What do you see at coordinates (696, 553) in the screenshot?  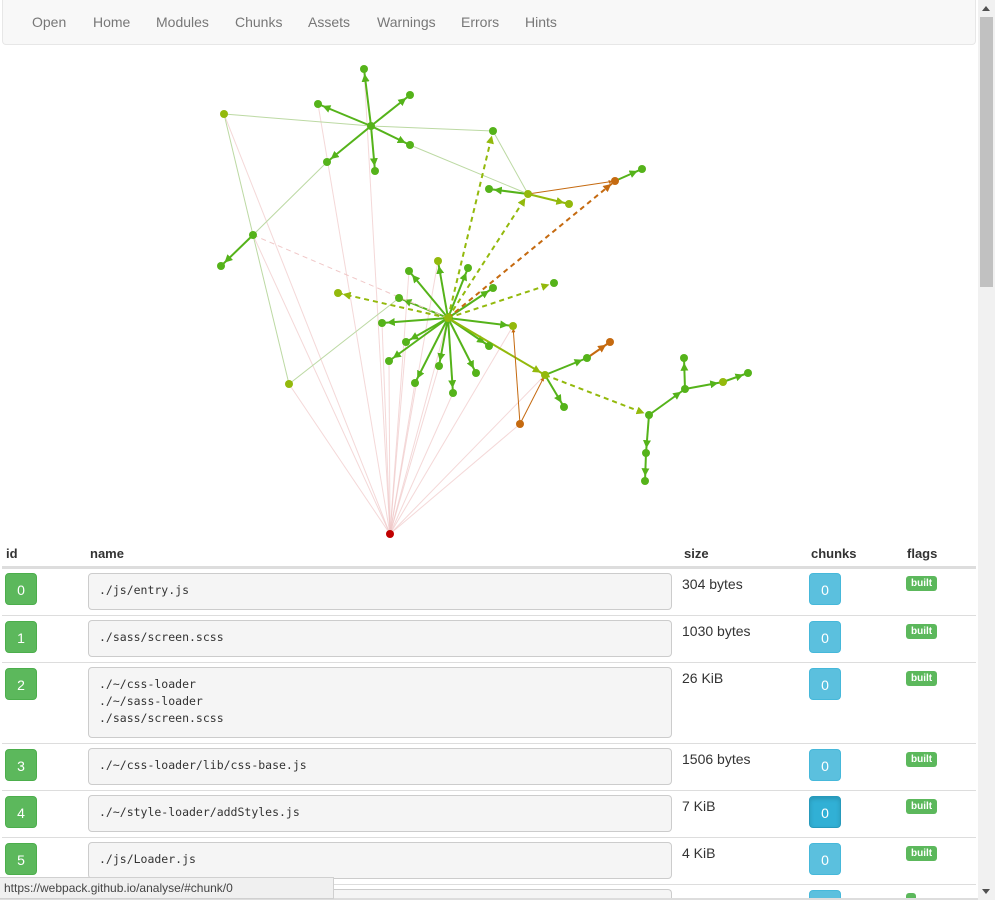 I see `header-size: size` at bounding box center [696, 553].